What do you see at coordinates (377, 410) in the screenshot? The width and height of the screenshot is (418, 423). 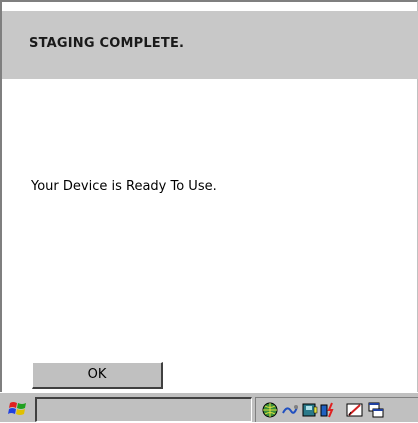 I see `window-switch-icon` at bounding box center [377, 410].